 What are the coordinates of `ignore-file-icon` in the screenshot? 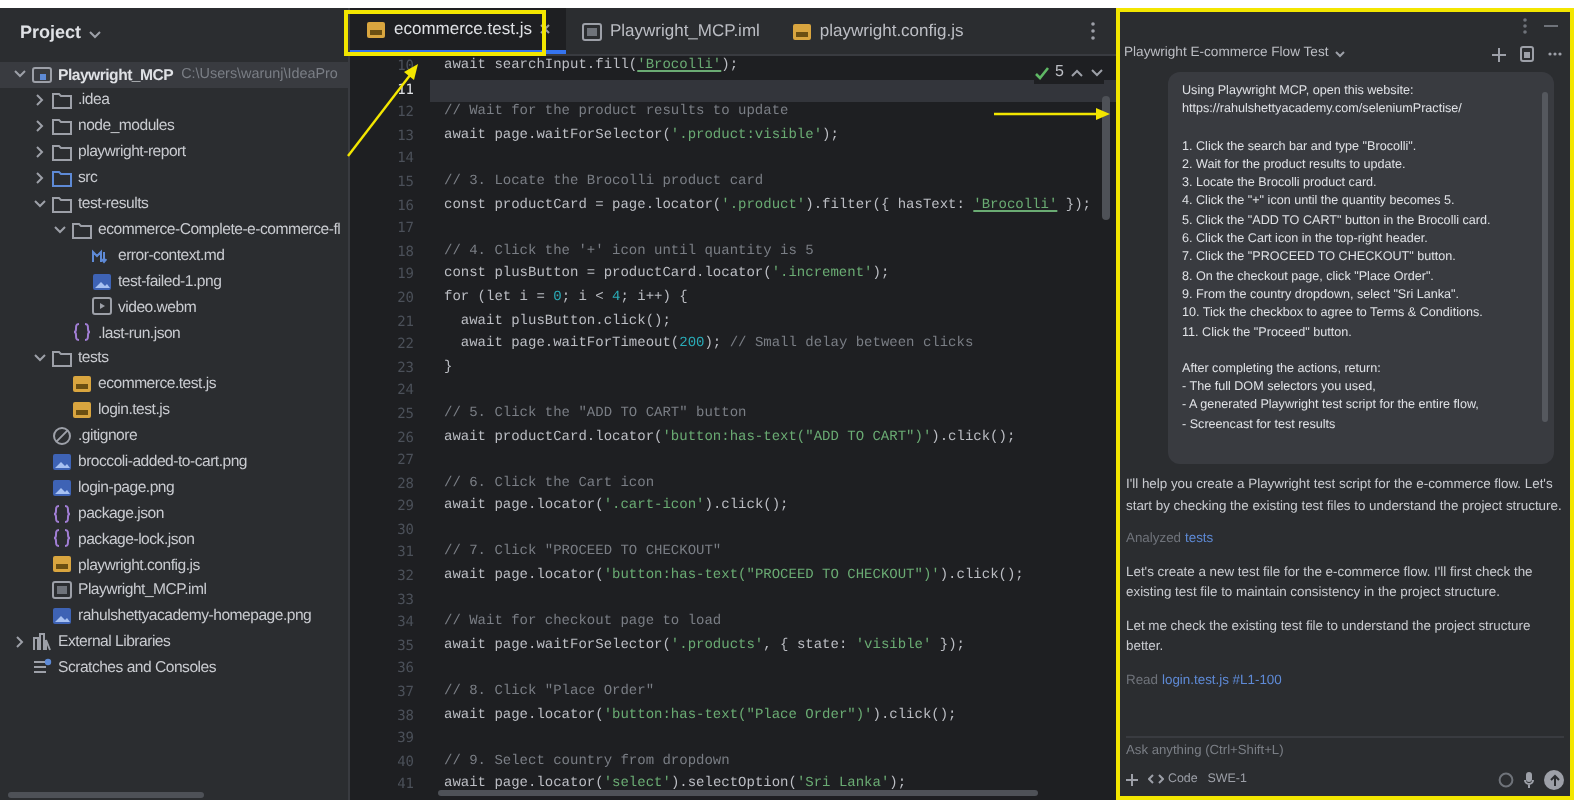 It's located at (62, 435).